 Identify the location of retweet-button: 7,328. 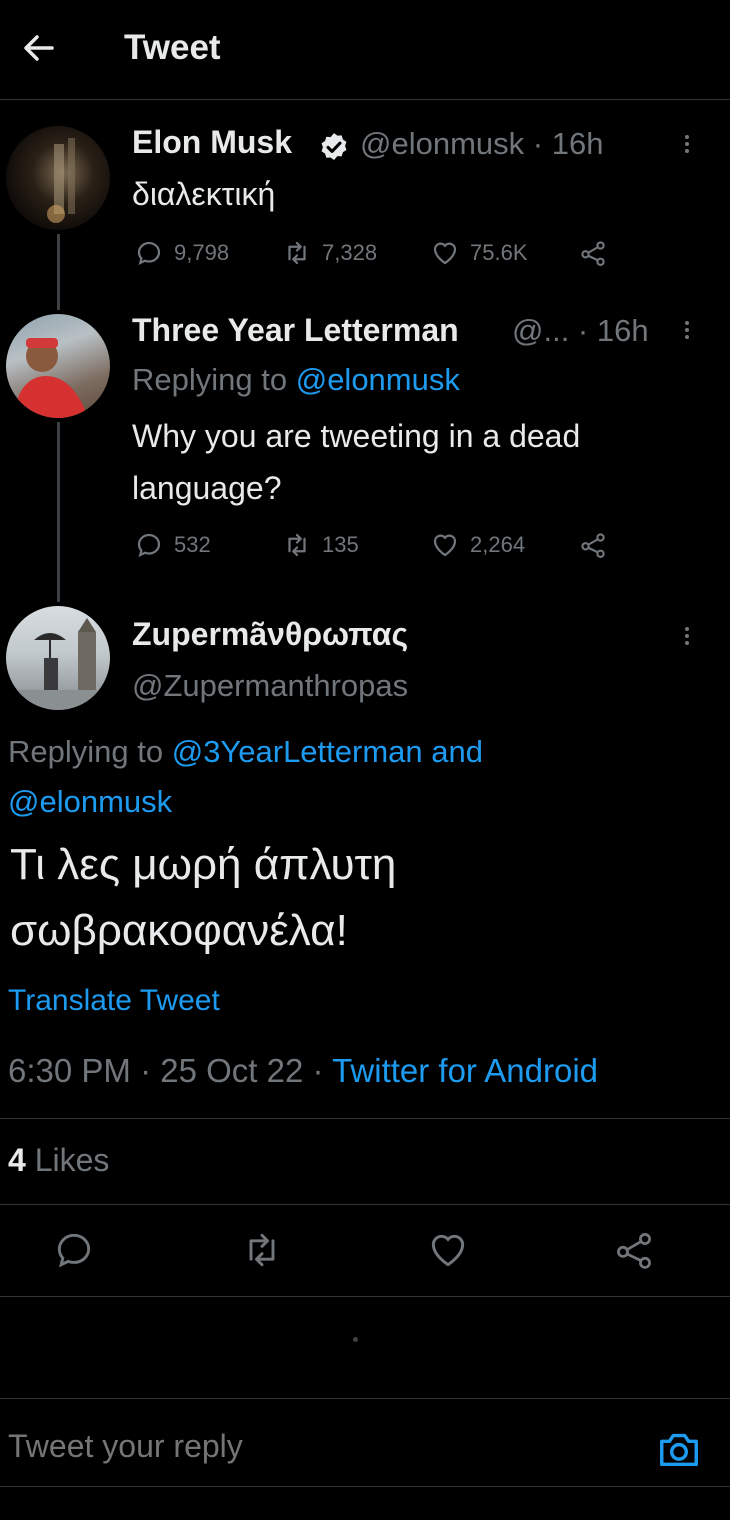
(329, 253).